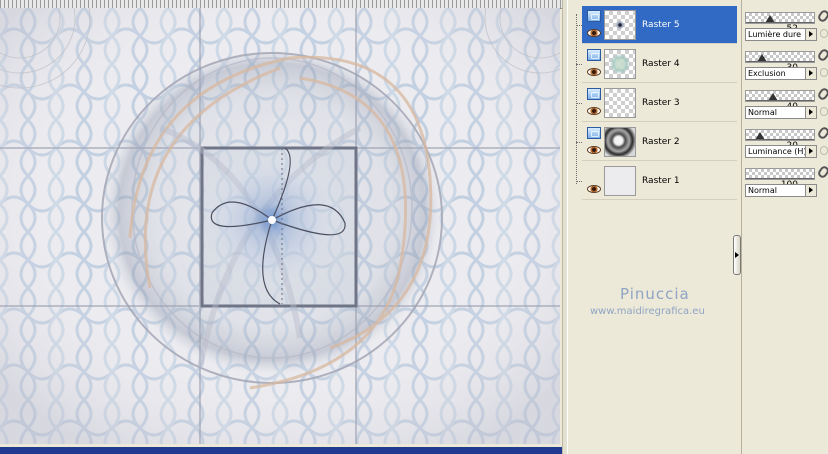 This screenshot has width=828, height=454. I want to click on opacity-slider: 100, so click(780, 179).